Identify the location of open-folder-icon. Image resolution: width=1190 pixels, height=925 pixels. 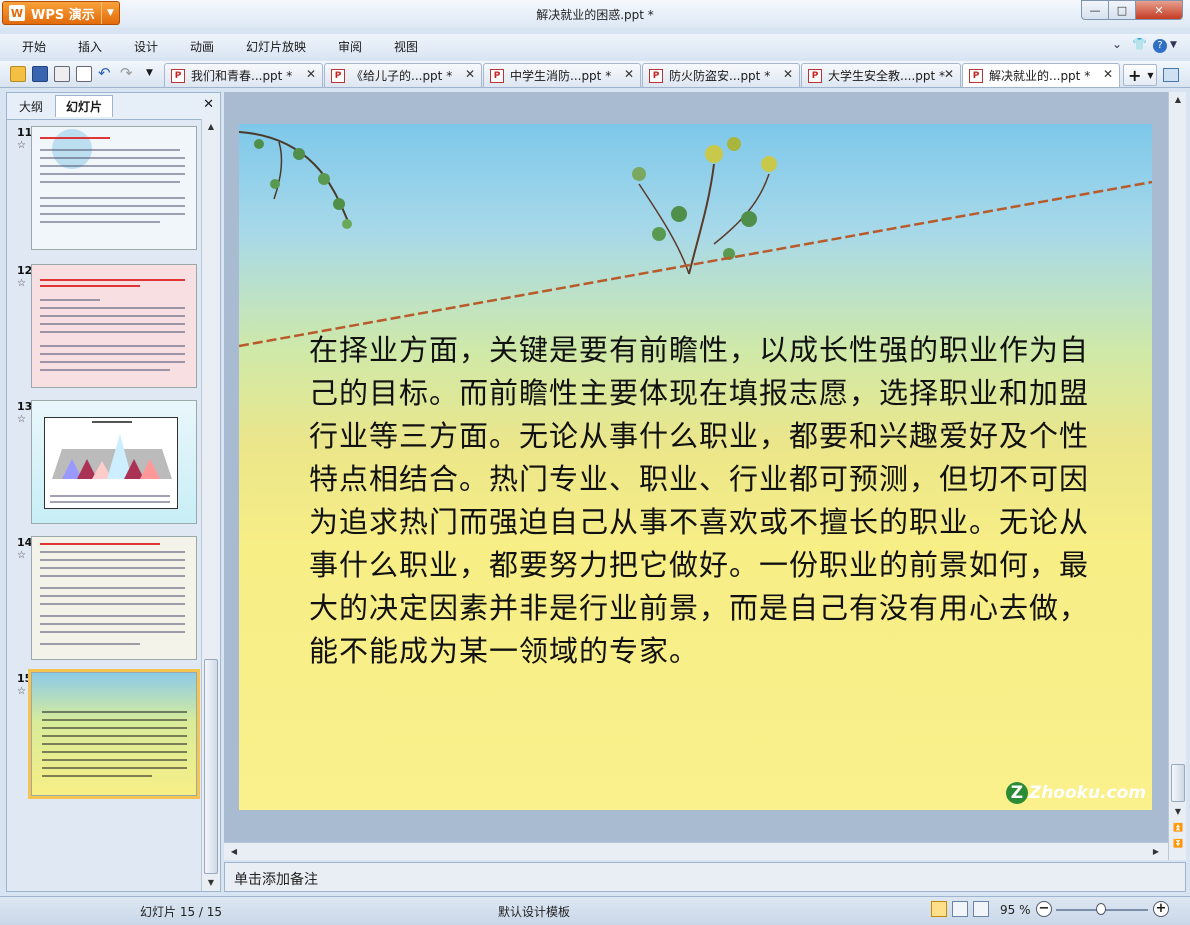
(18, 74).